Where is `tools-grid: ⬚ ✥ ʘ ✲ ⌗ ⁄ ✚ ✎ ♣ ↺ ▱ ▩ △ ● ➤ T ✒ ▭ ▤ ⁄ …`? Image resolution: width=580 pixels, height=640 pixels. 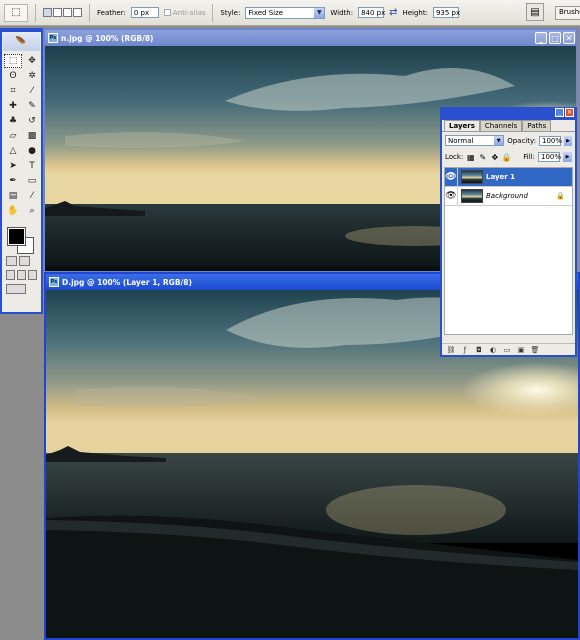 tools-grid: ⬚ ✥ ʘ ✲ ⌗ ⁄ ✚ ✎ ♣ ↺ ▱ ▩ △ ● ➤ T ✒ ▭ ▤ ⁄ … is located at coordinates (21, 136).